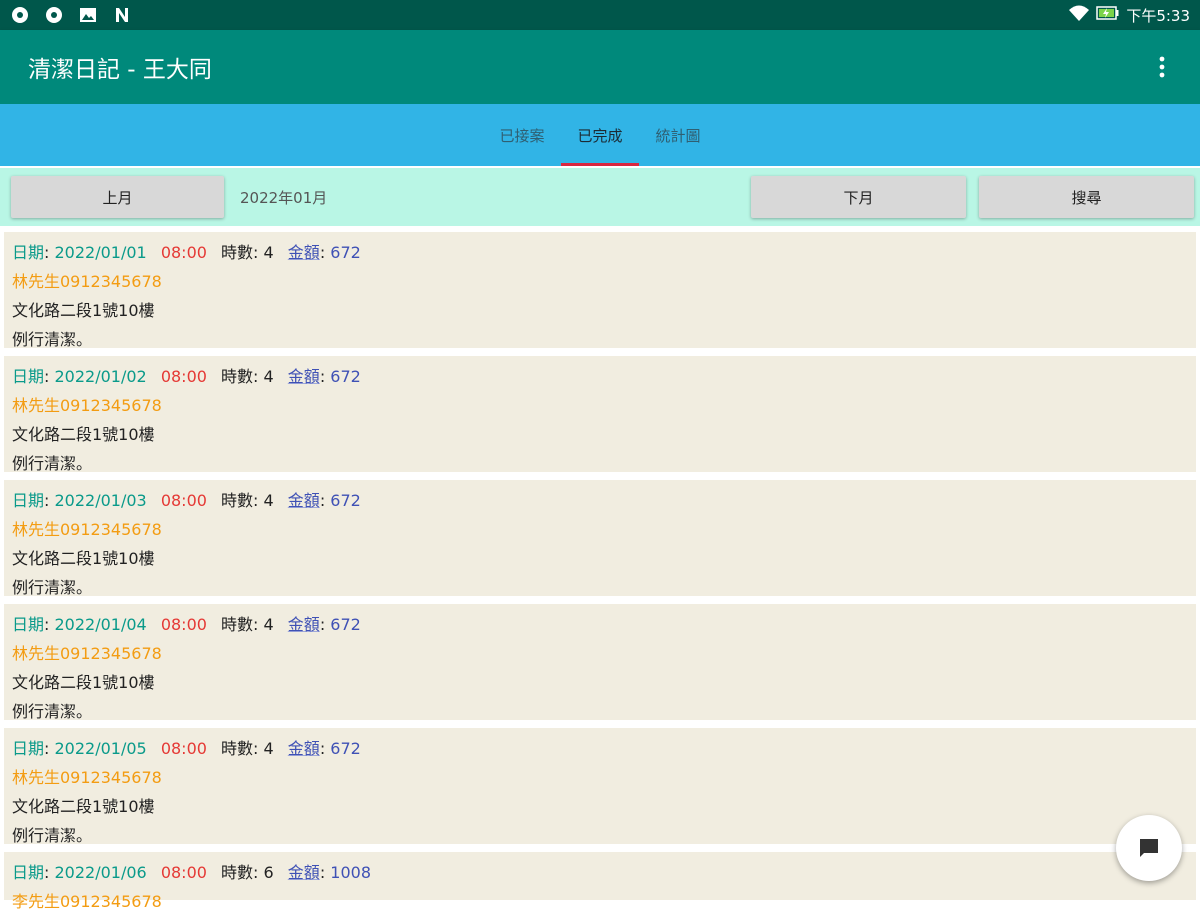 Image resolution: width=1200 pixels, height=916 pixels. I want to click on system-status: 下午5:33, so click(1129, 15).